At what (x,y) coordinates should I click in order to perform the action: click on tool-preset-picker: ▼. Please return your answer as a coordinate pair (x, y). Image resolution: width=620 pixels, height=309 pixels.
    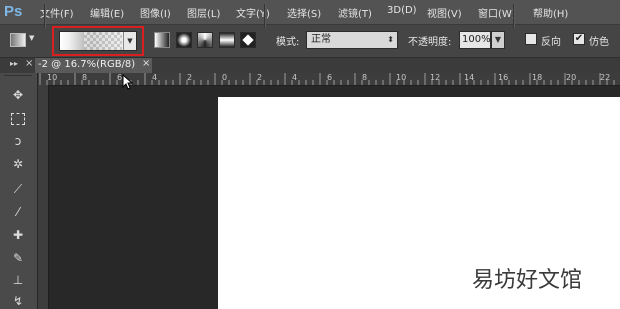
    Looking at the image, I should click on (23, 40).